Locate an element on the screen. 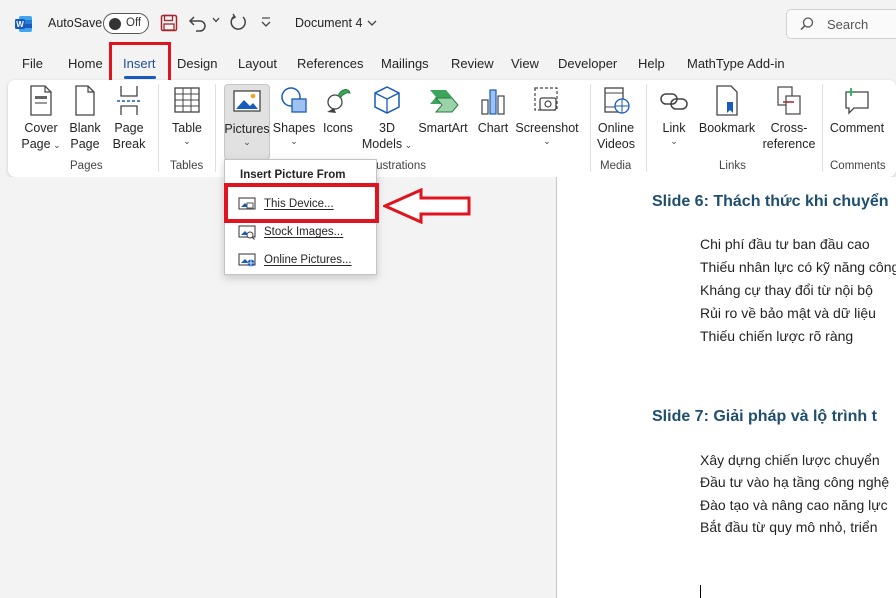 Image resolution: width=896 pixels, height=598 pixels. slide-7-line-1: Xây dựng chiến lược chuyển is located at coordinates (790, 460).